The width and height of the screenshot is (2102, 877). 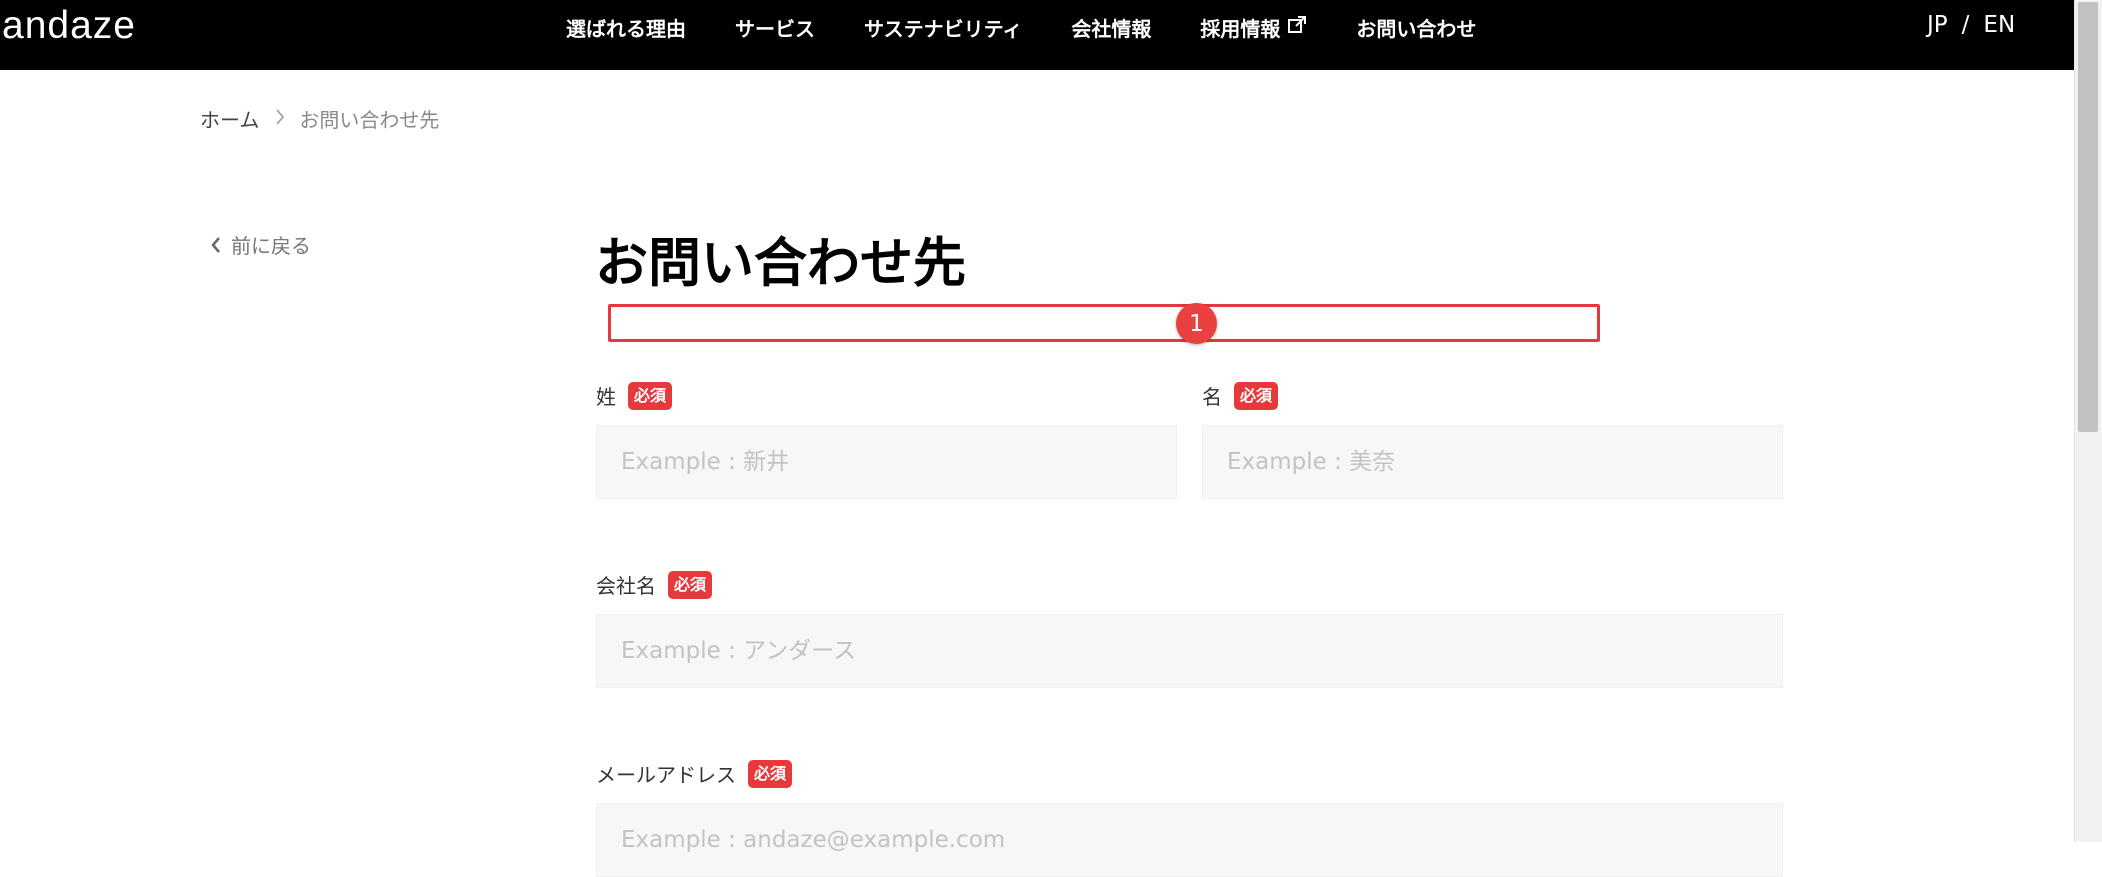 I want to click on field-label-text: 姓, so click(x=606, y=397).